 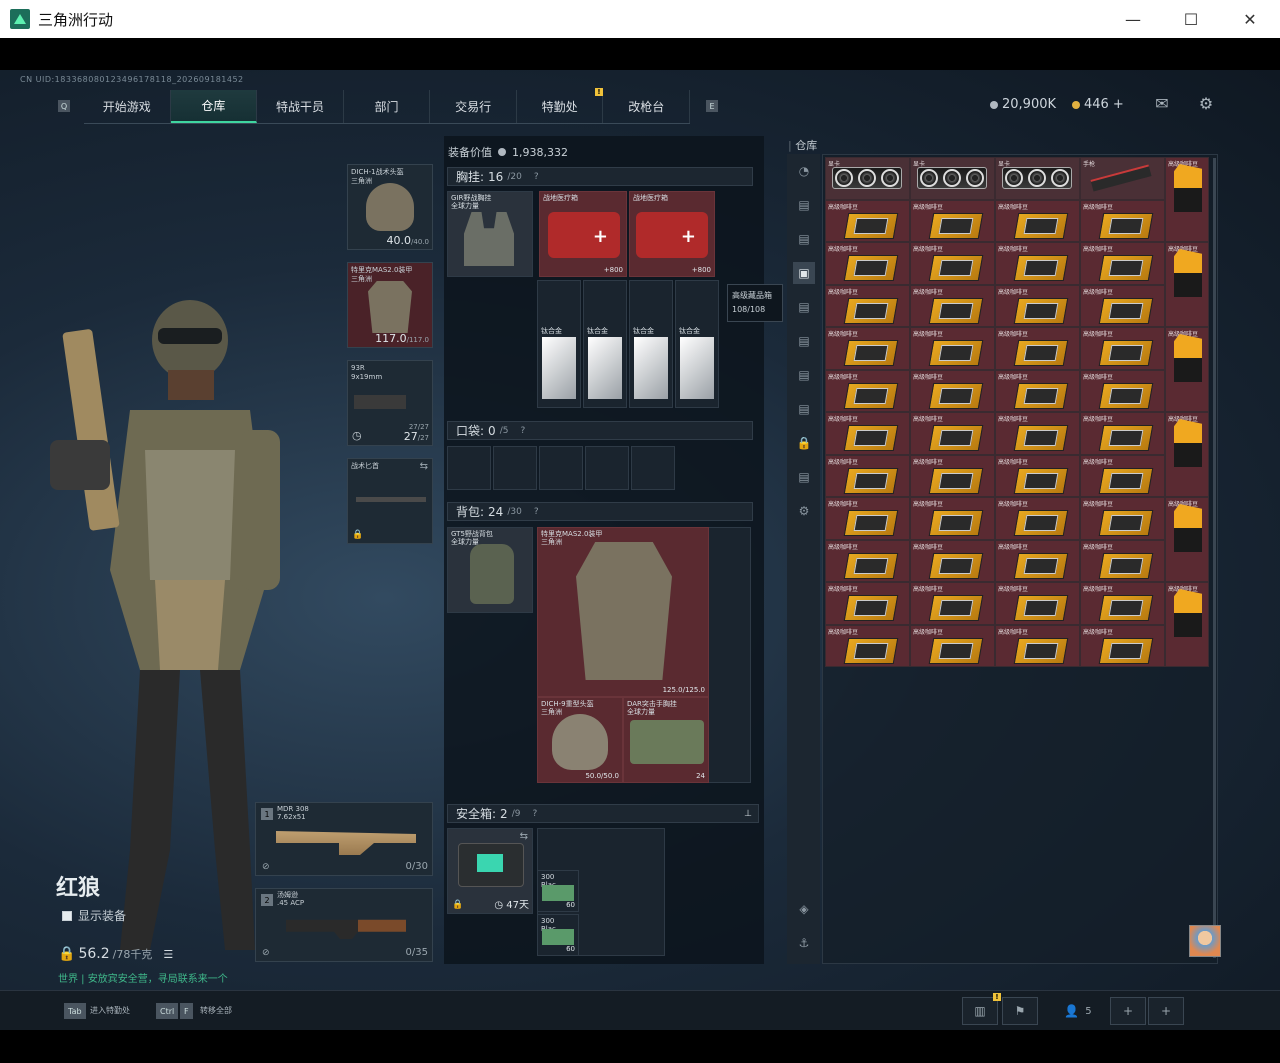 I want to click on friends-button: 👤 5, so click(x=1078, y=1011).